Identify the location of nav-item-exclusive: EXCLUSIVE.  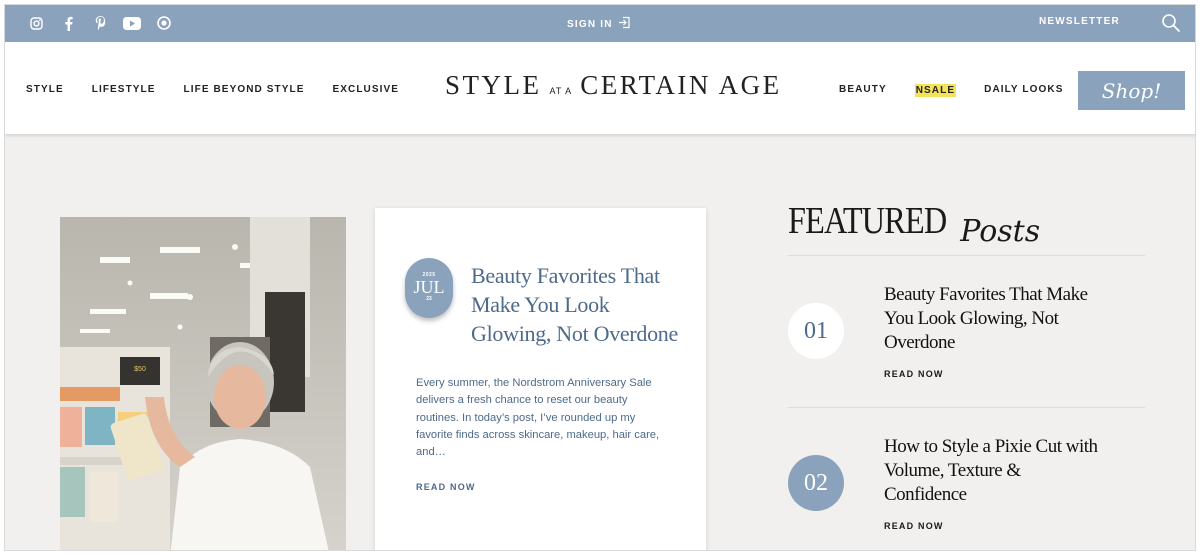
(365, 89).